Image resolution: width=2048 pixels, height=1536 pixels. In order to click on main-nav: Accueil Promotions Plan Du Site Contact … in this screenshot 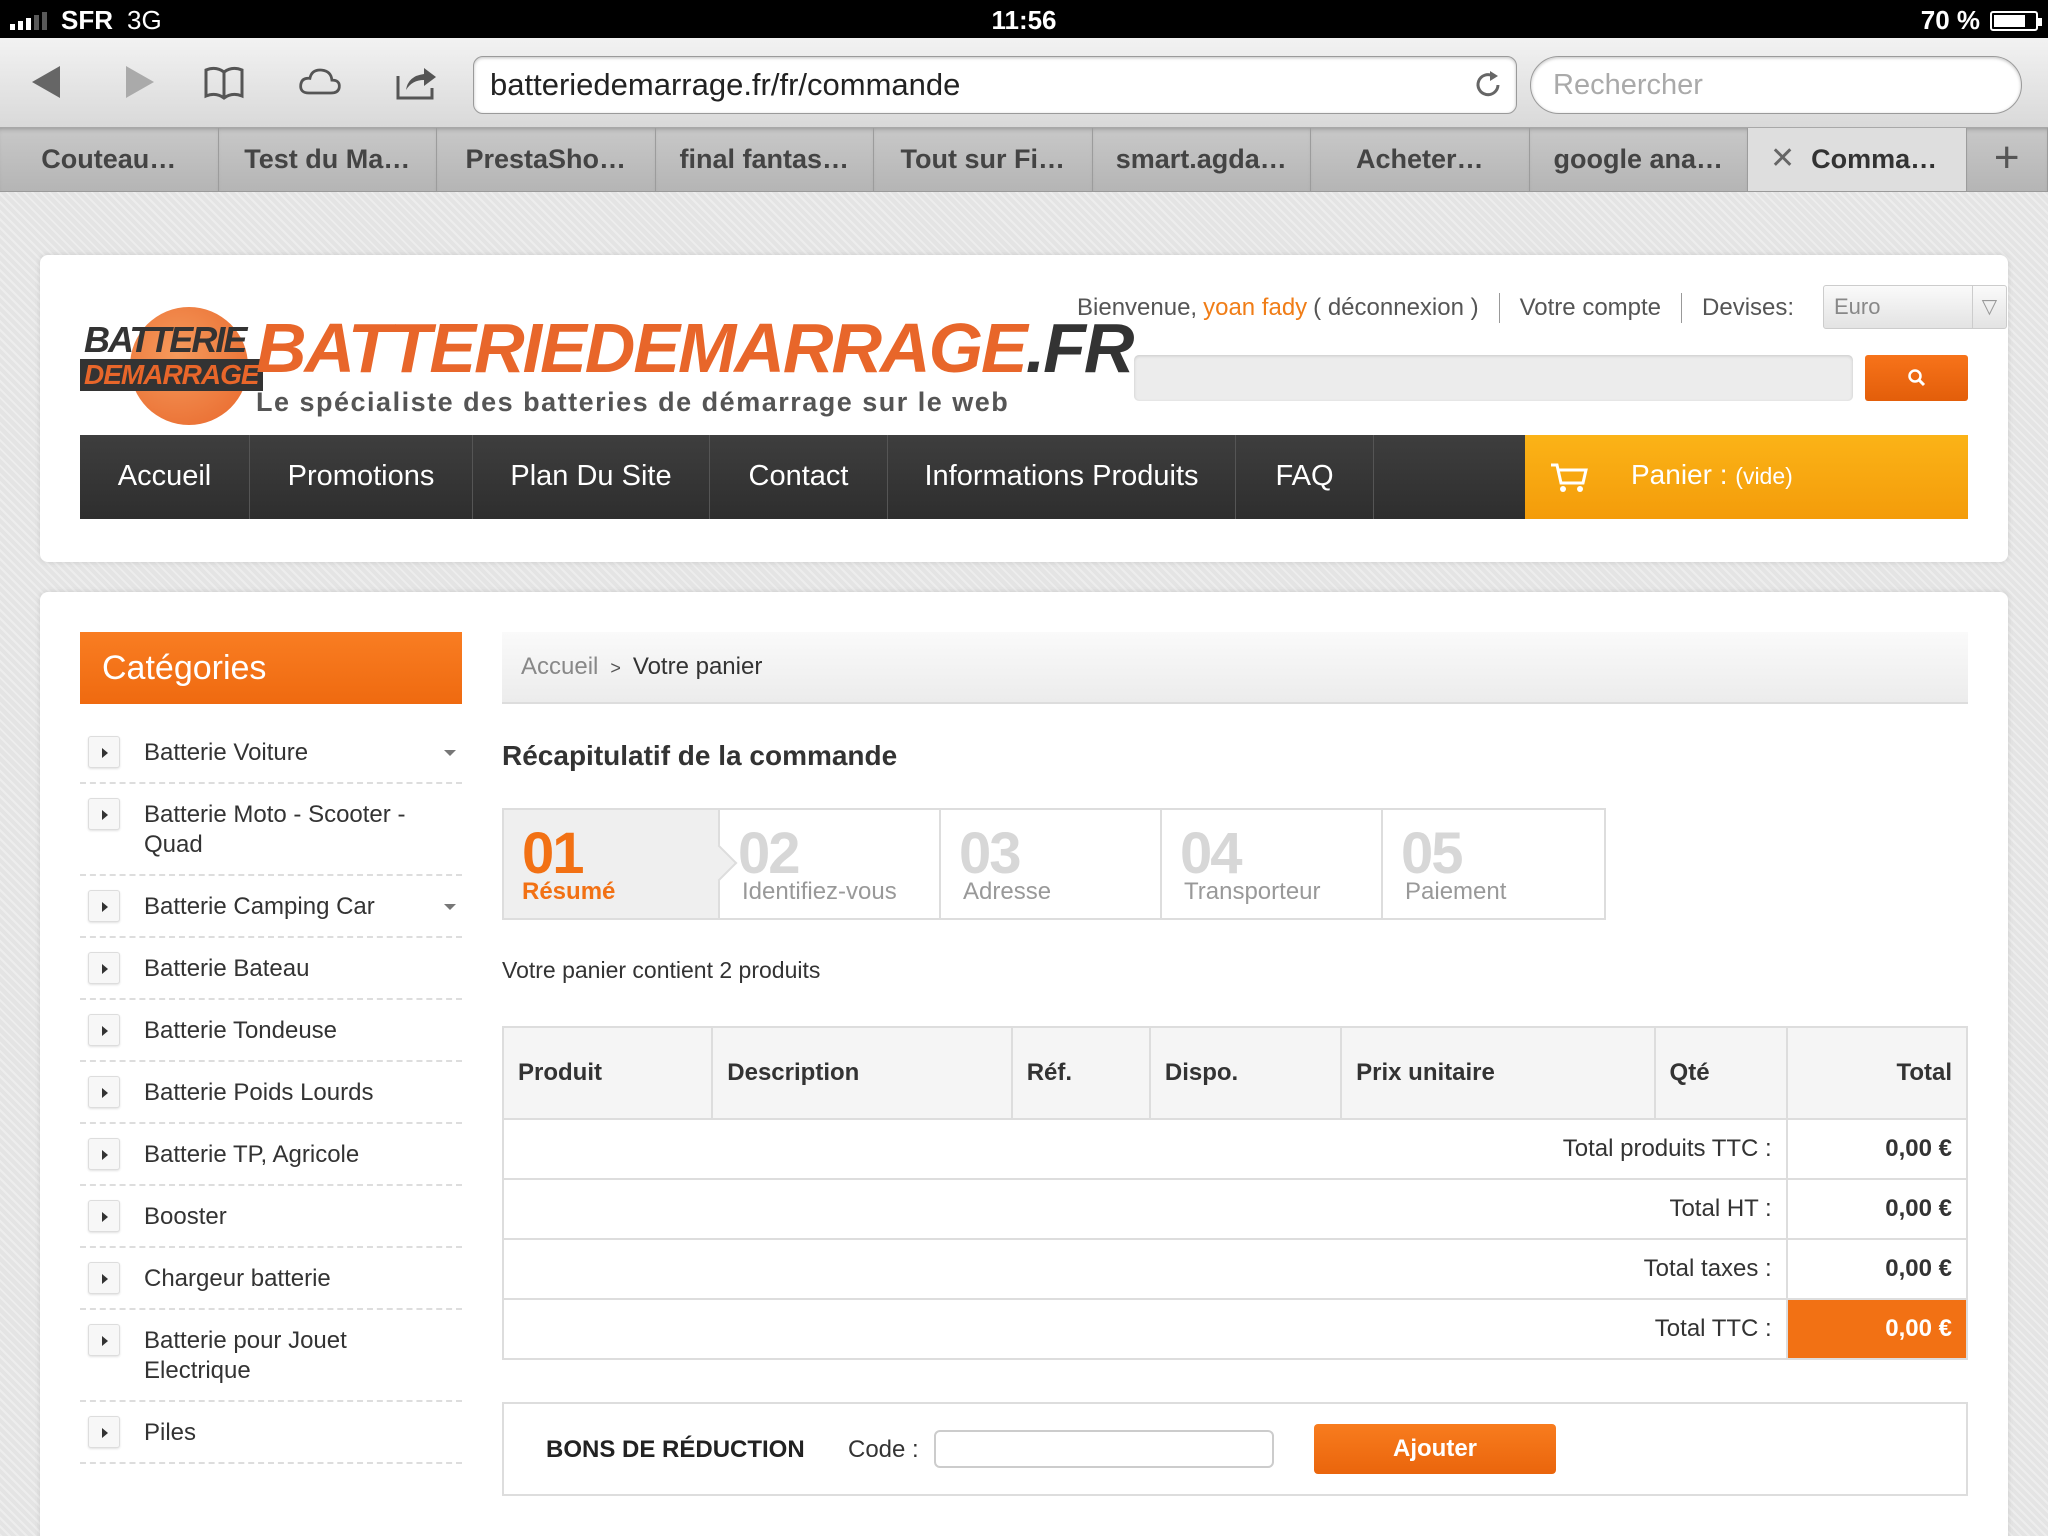, I will do `click(1024, 477)`.